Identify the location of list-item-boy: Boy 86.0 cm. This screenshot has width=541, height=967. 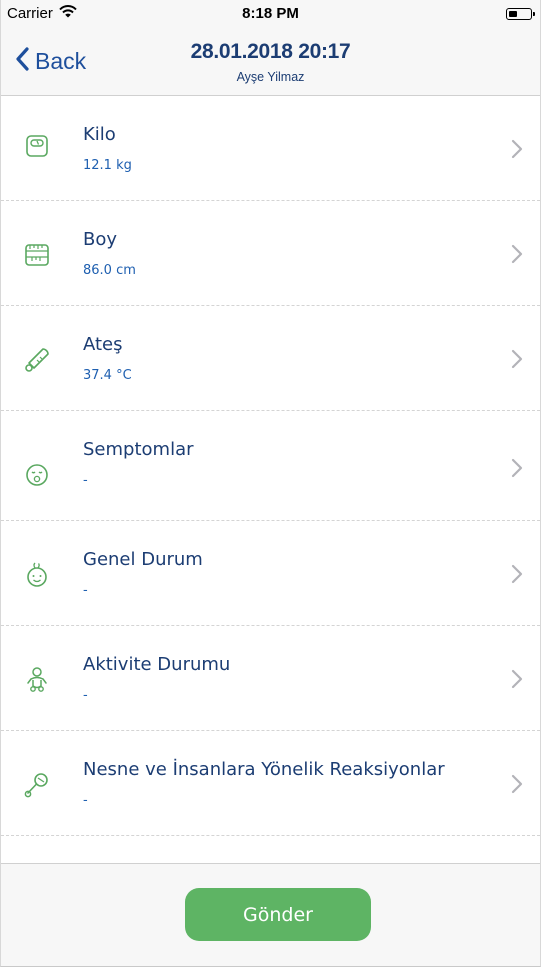
(270, 253).